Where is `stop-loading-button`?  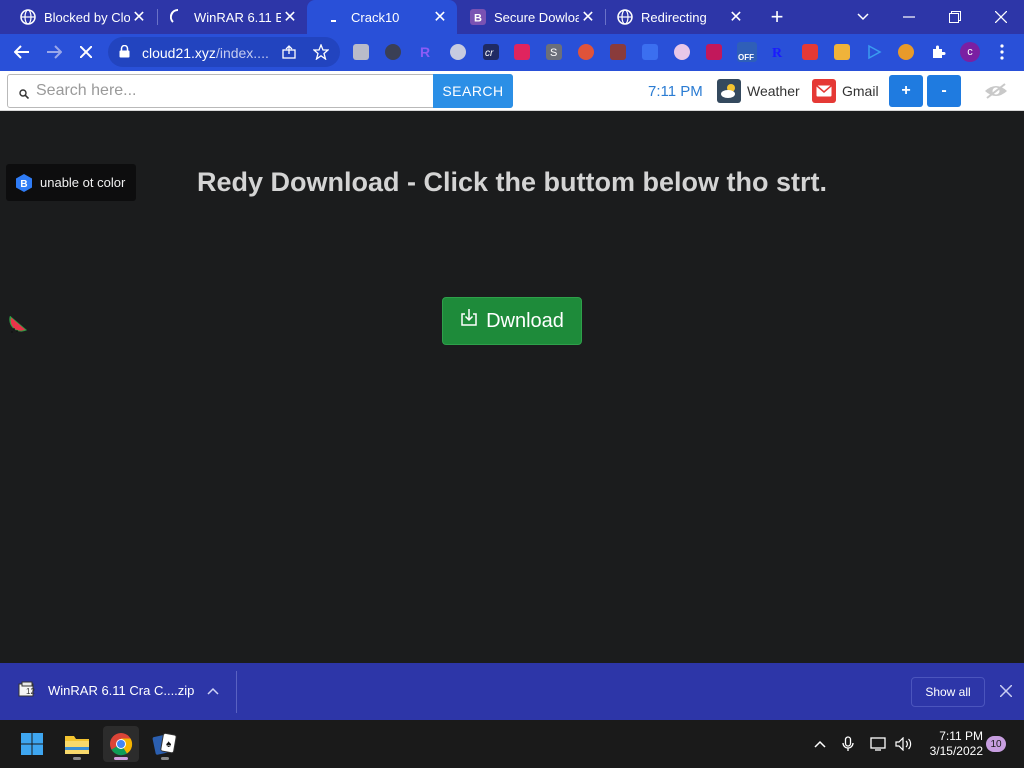
stop-loading-button is located at coordinates (86, 52).